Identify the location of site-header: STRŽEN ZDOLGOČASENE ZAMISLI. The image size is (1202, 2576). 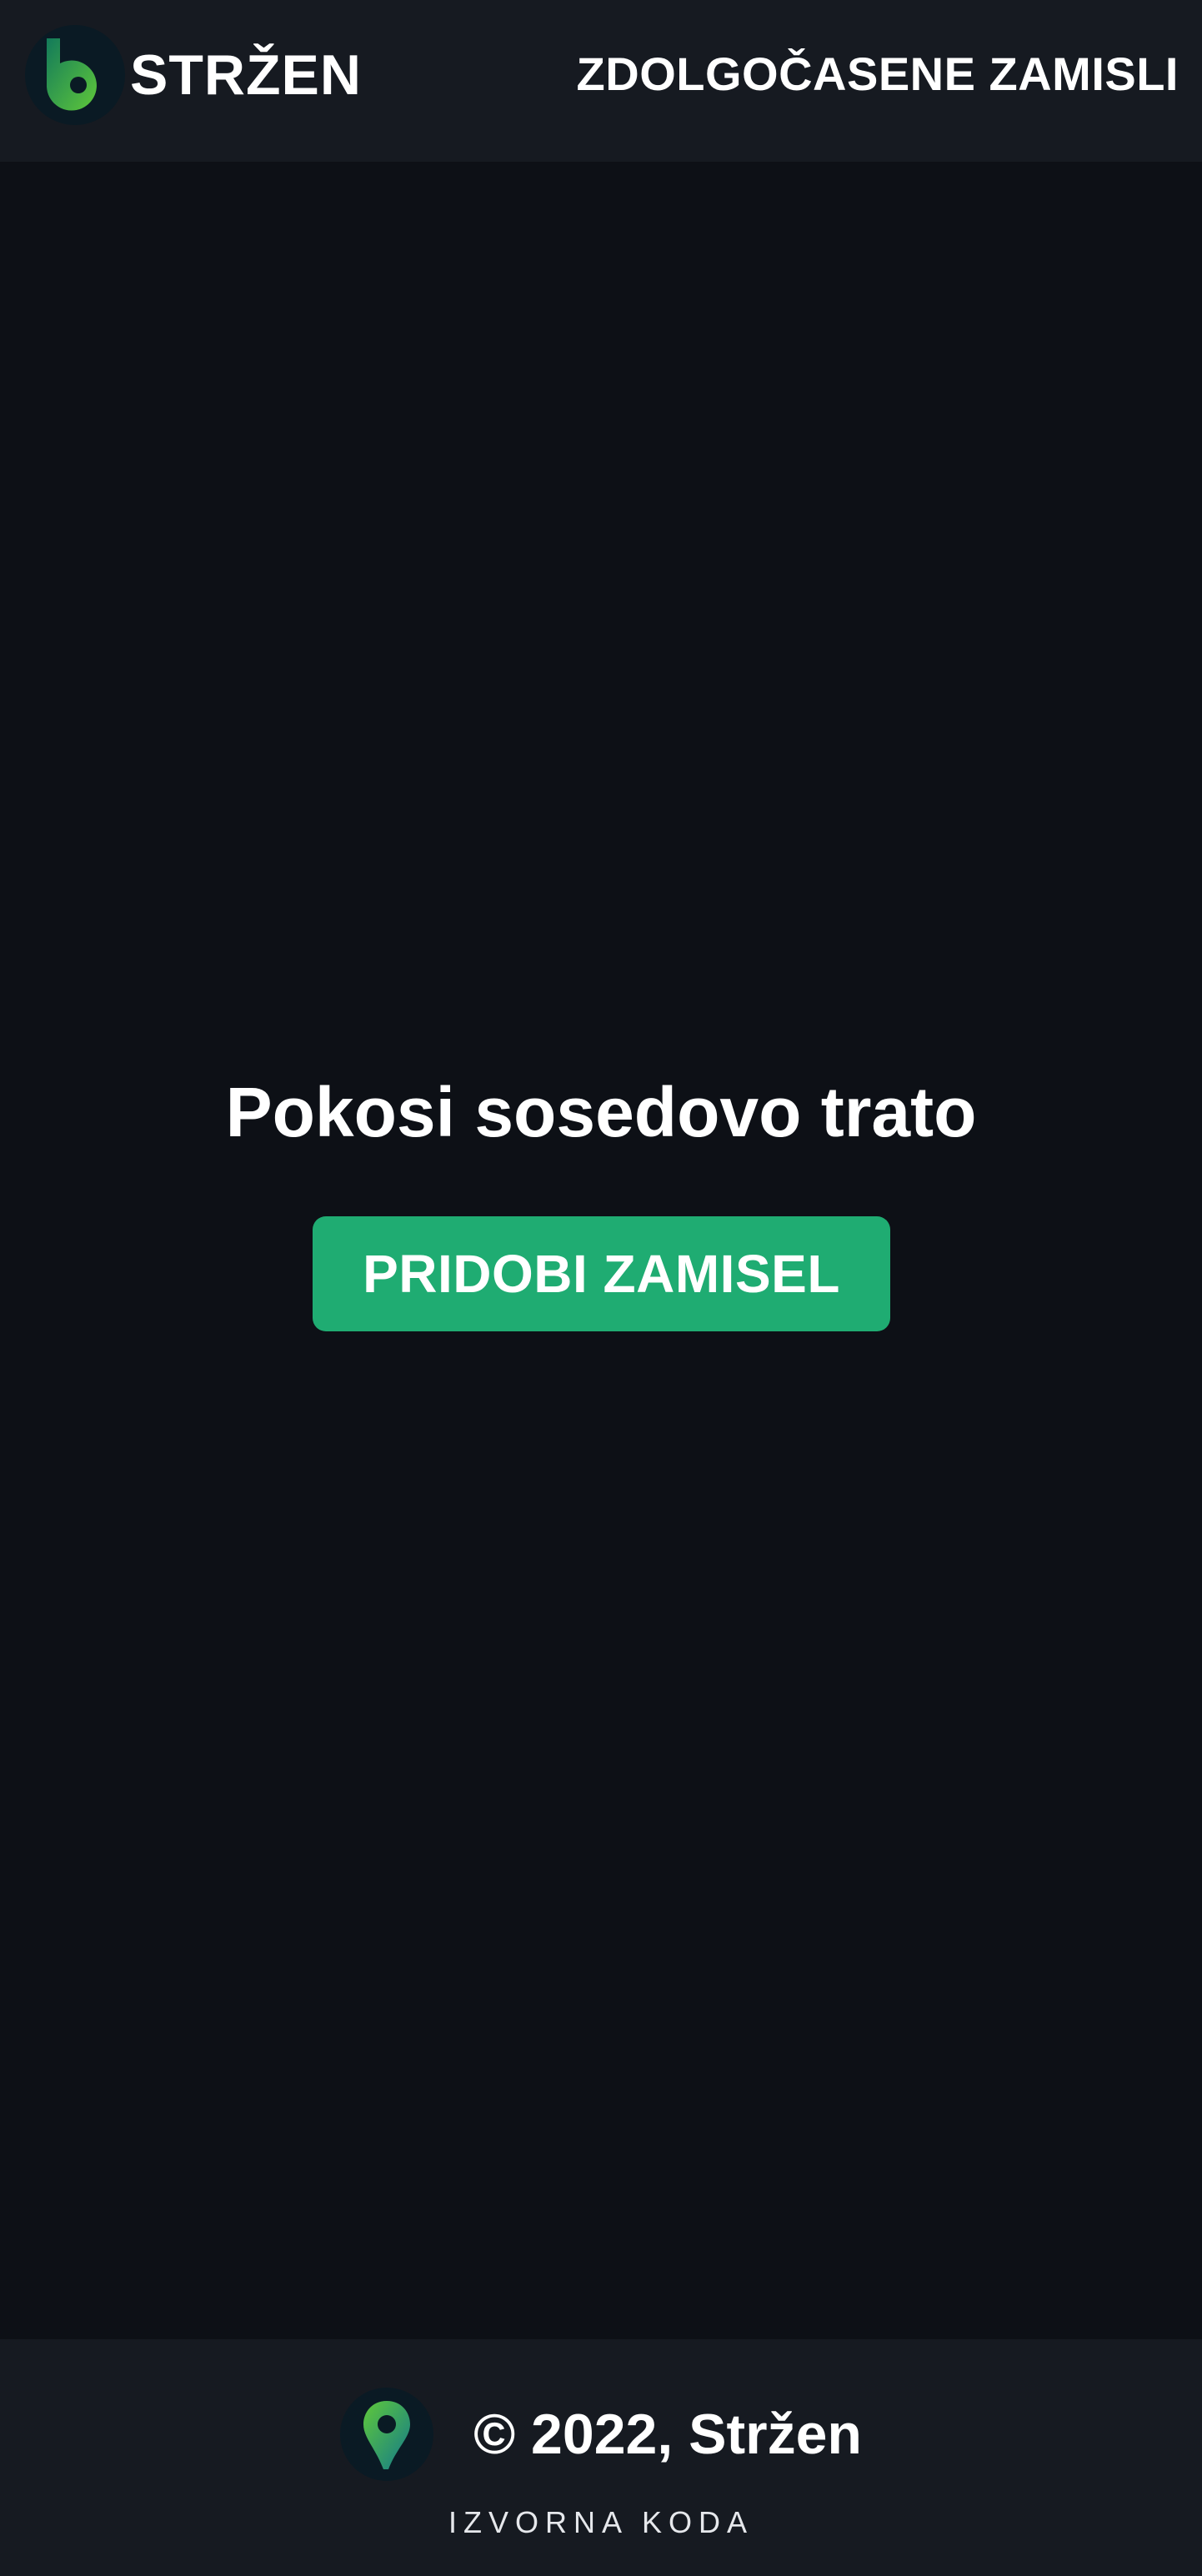
(601, 81).